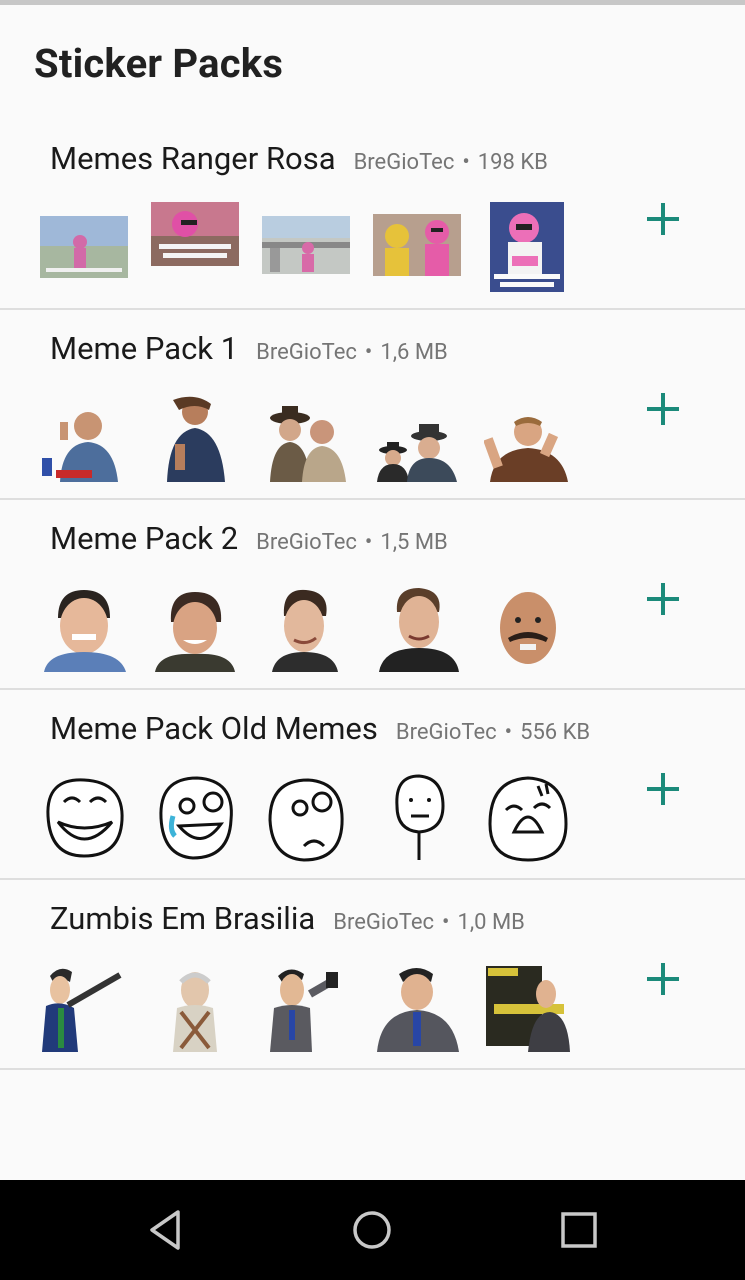 The image size is (745, 1280). I want to click on sticker-pack-item: Memes Ranger Rosa BreGioTec • 198 KB, so click(372, 215).